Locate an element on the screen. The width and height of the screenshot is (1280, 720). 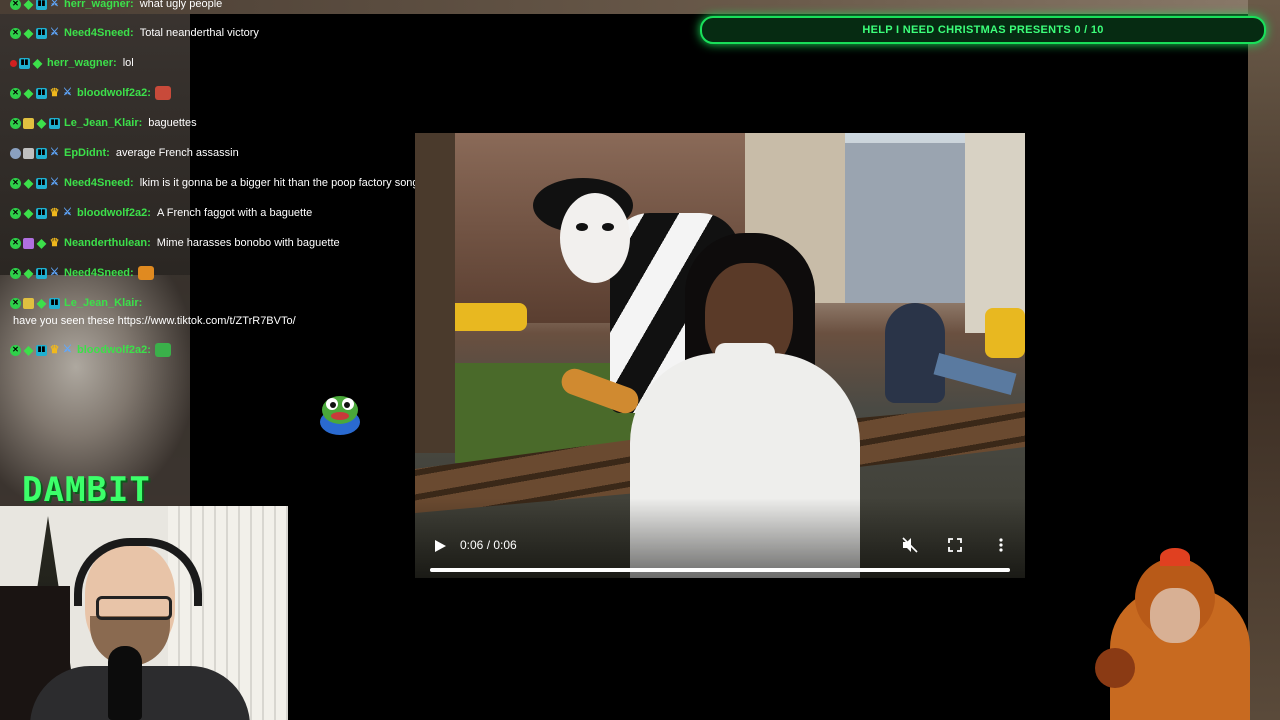
video-bystander is located at coordinates (915, 353).